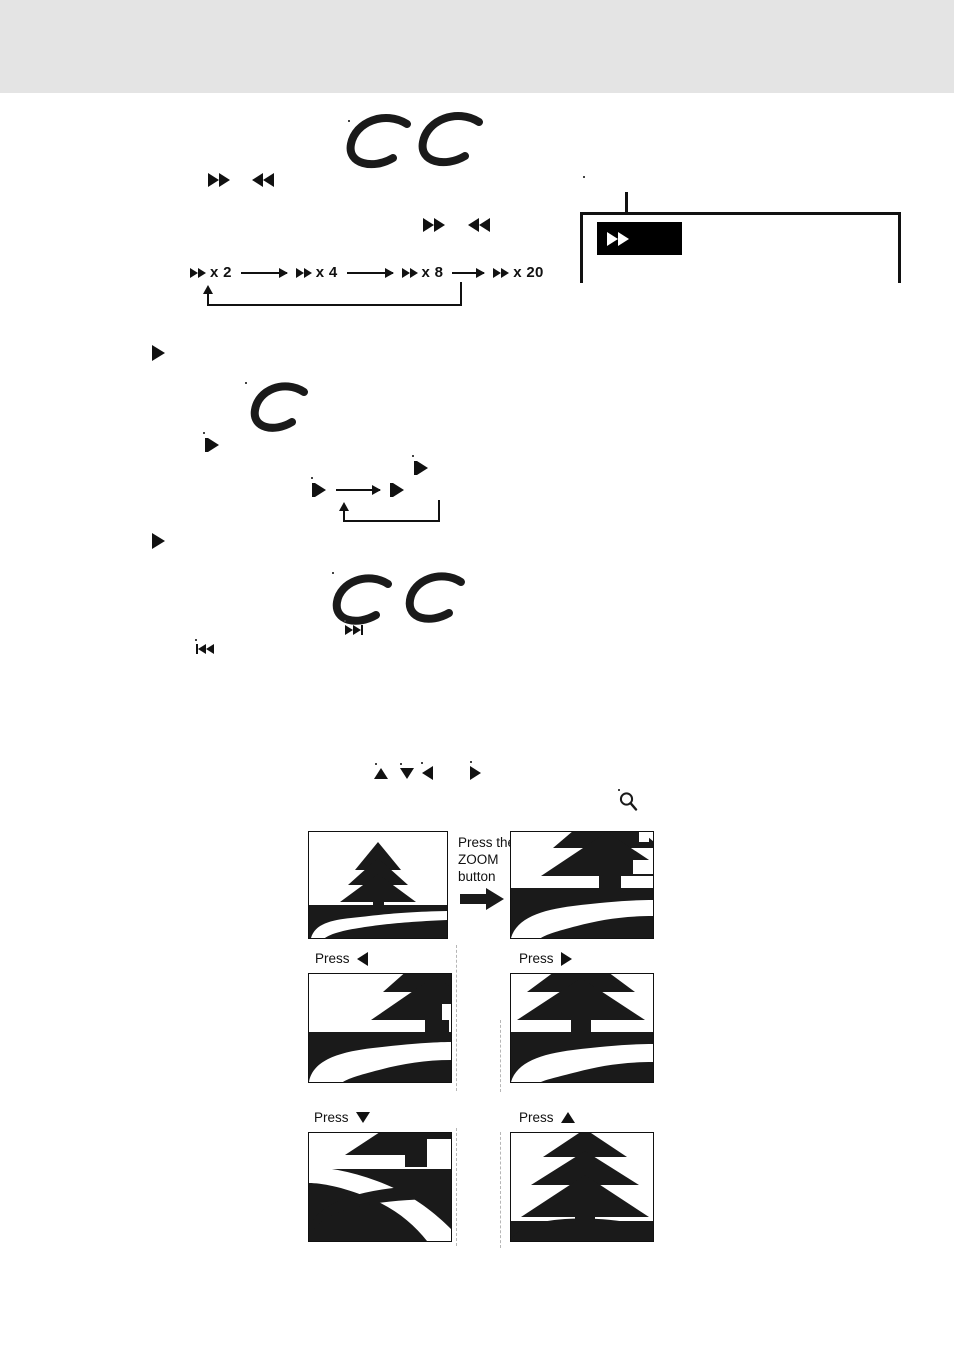 Image resolution: width=954 pixels, height=1348 pixels. Describe the element at coordinates (326, 272) in the screenshot. I see `speed-label: x 4` at that location.